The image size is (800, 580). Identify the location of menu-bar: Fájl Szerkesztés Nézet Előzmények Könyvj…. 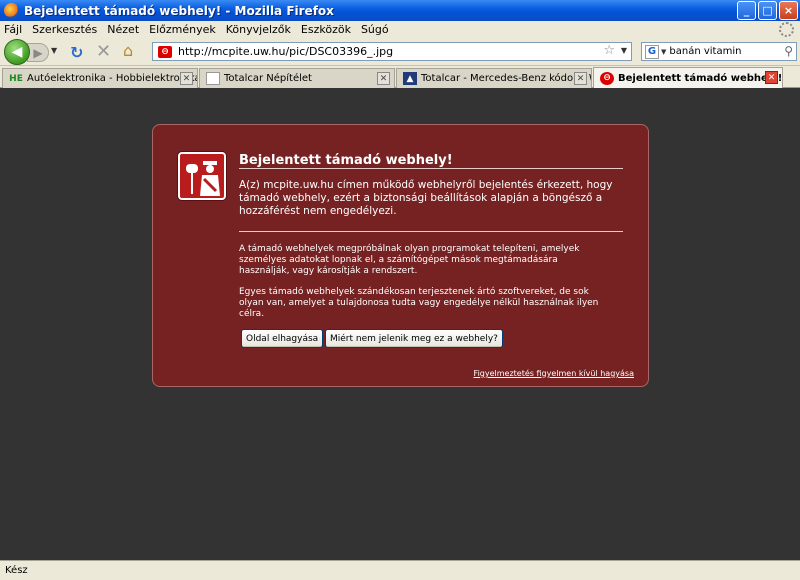
(400, 29).